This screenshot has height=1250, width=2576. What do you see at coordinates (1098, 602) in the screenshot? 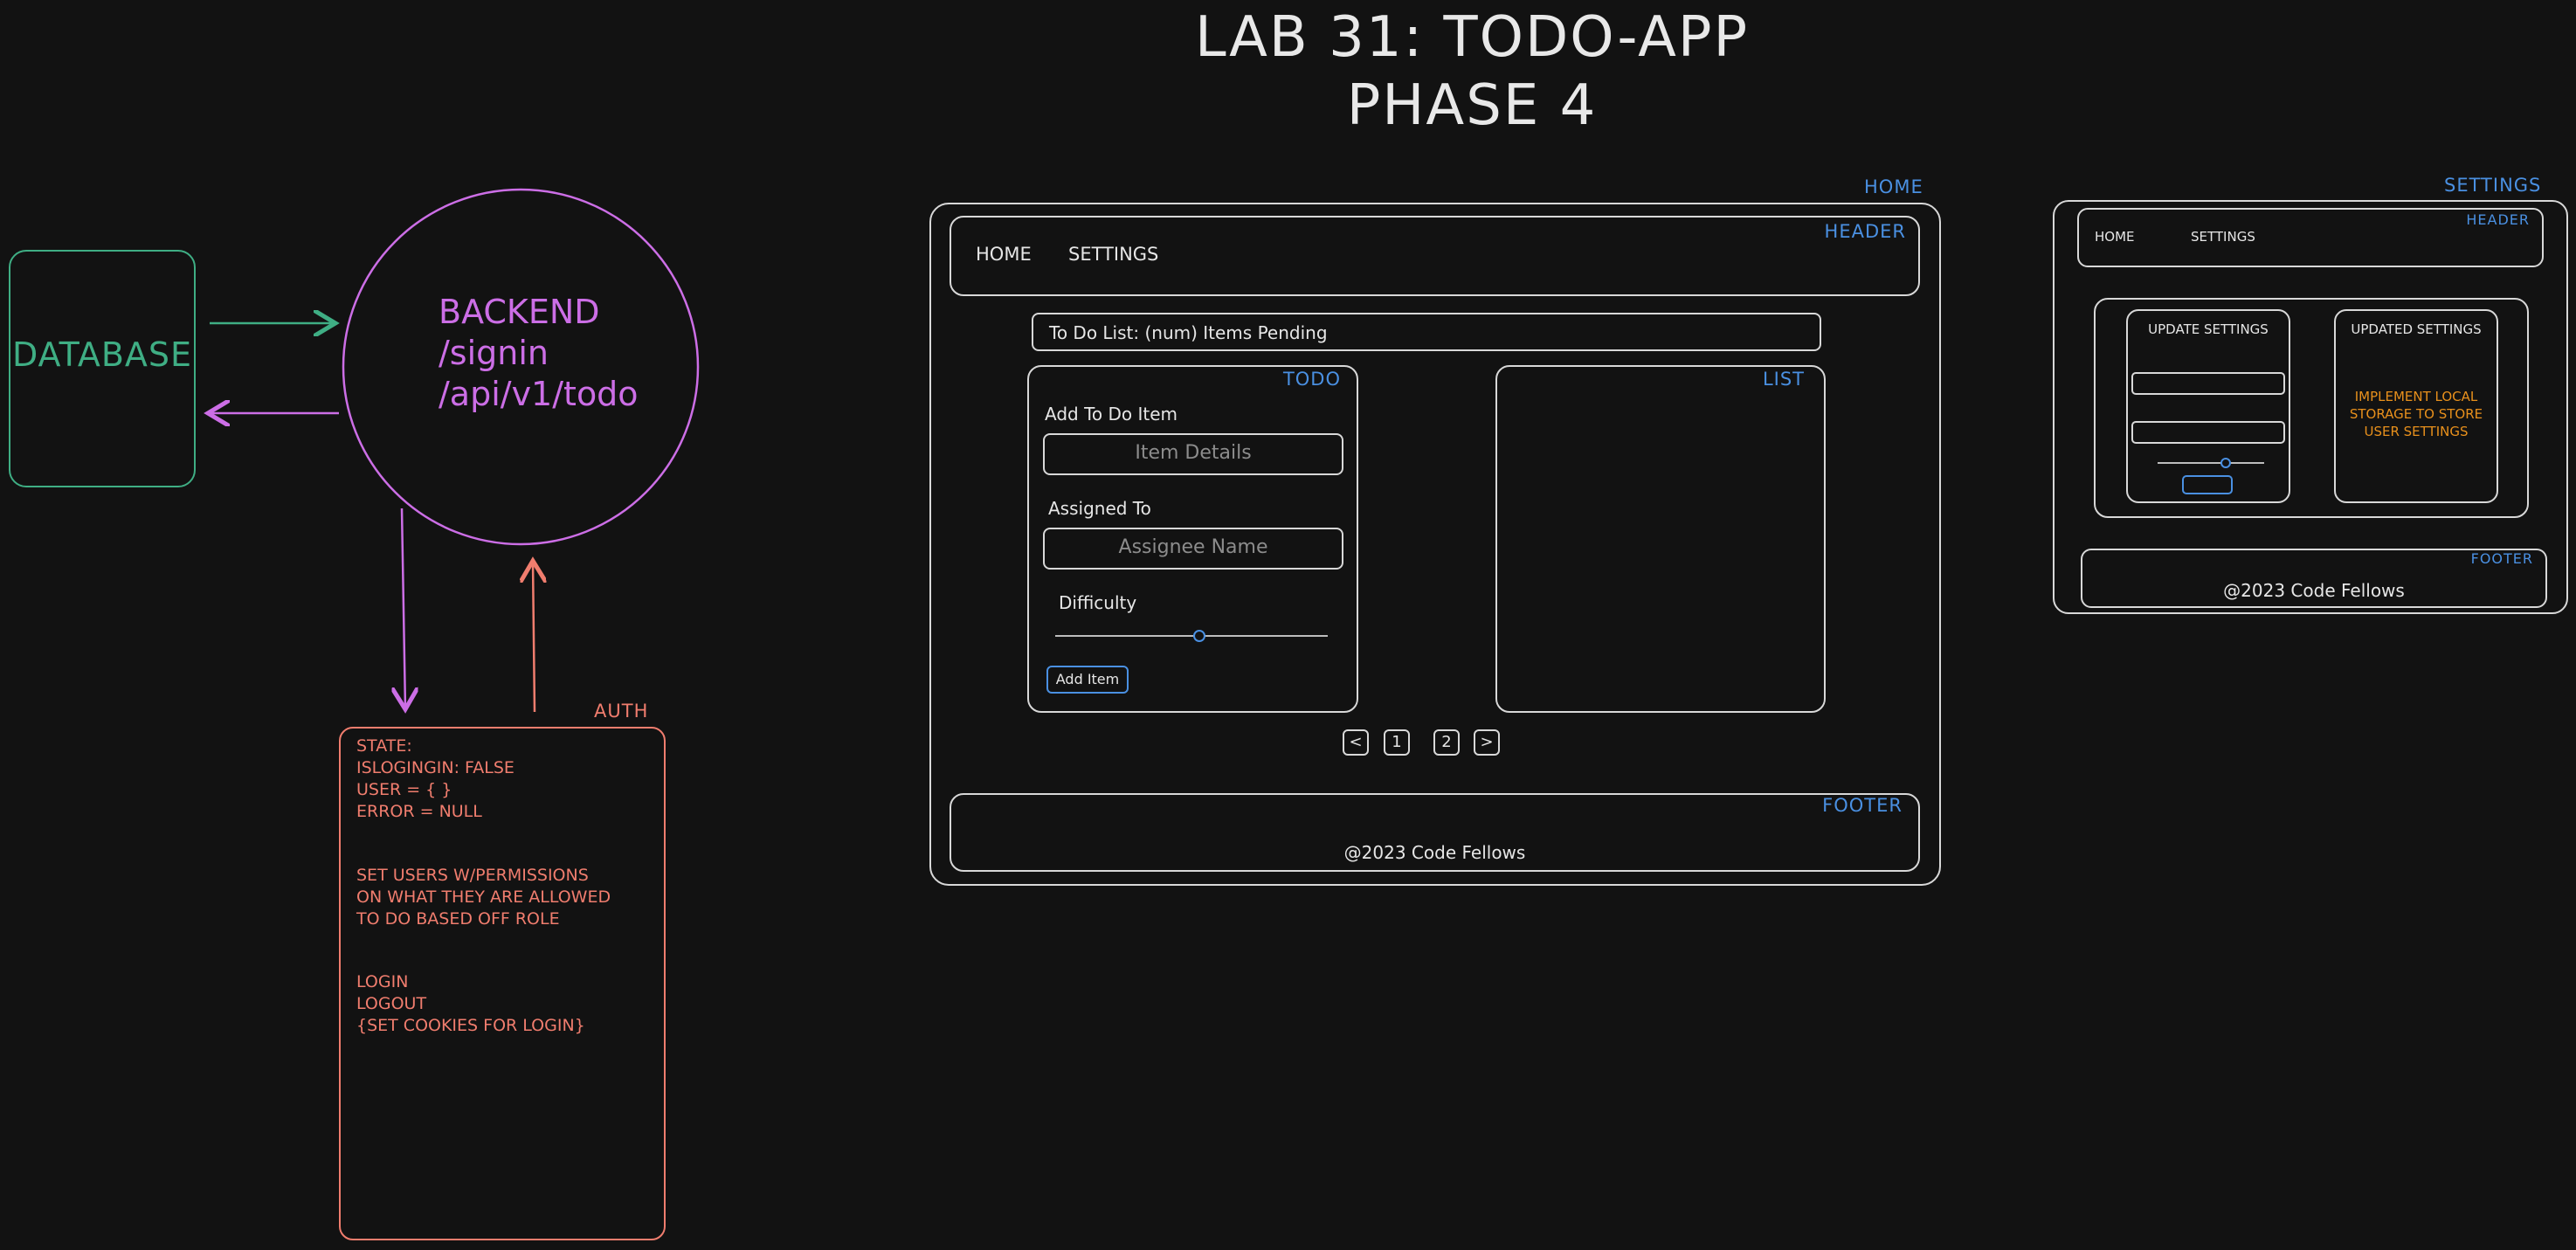
I see `difficulty-label: Difficulty` at bounding box center [1098, 602].